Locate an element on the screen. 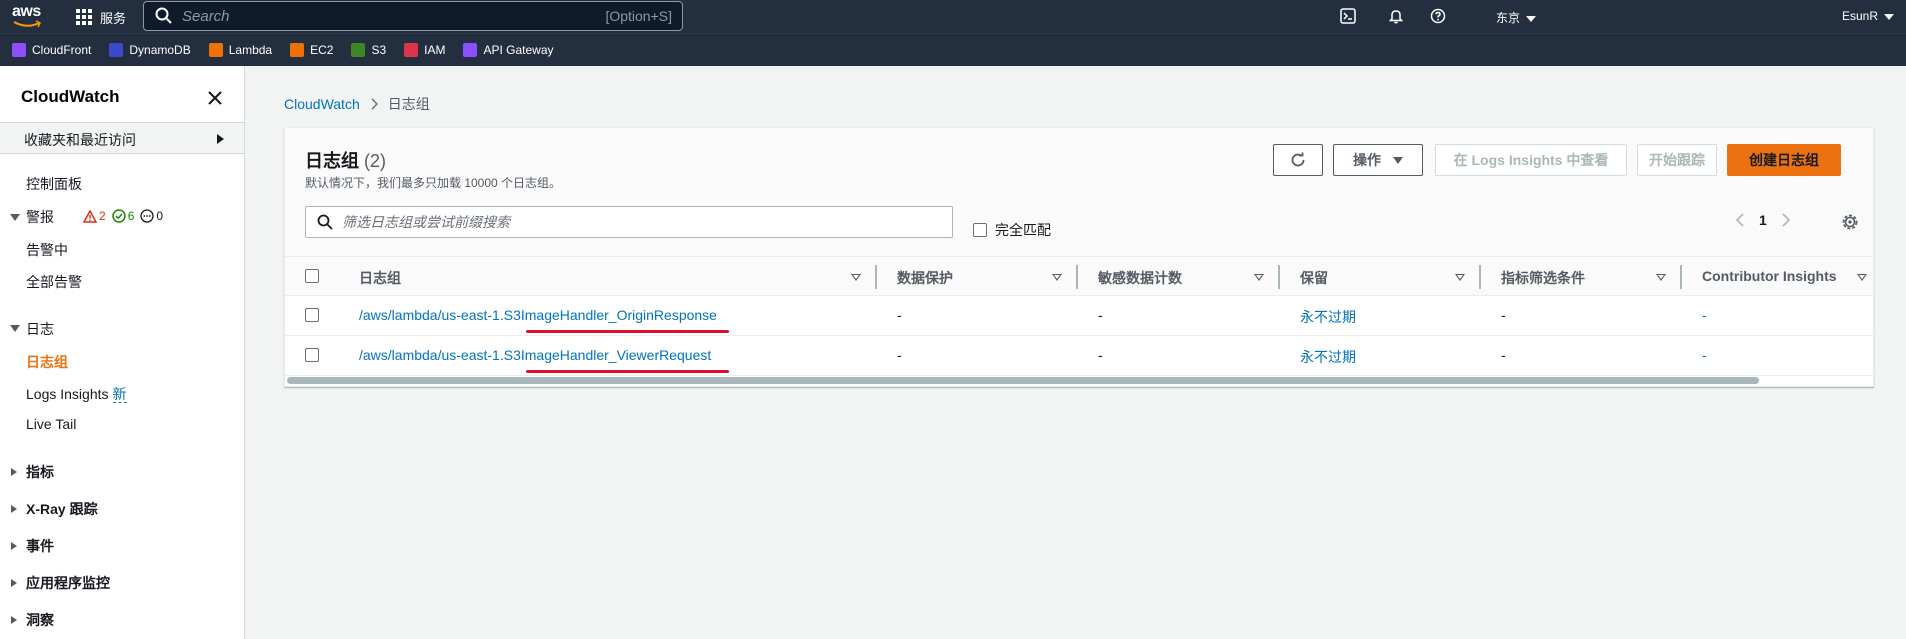  chevron-left-icon is located at coordinates (1740, 220).